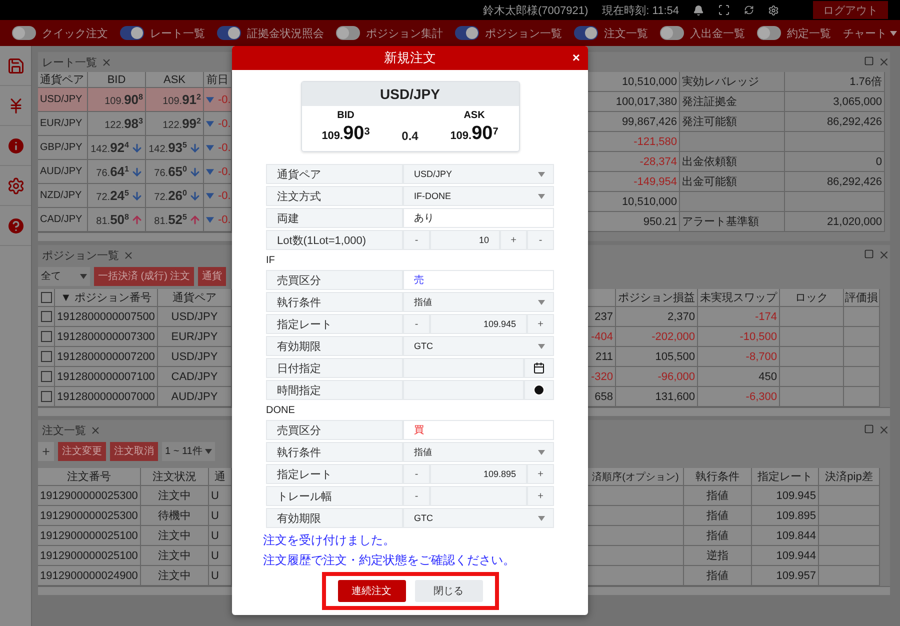 The image size is (900, 626). I want to click on table-cell: 1912800000007500, so click(106, 317).